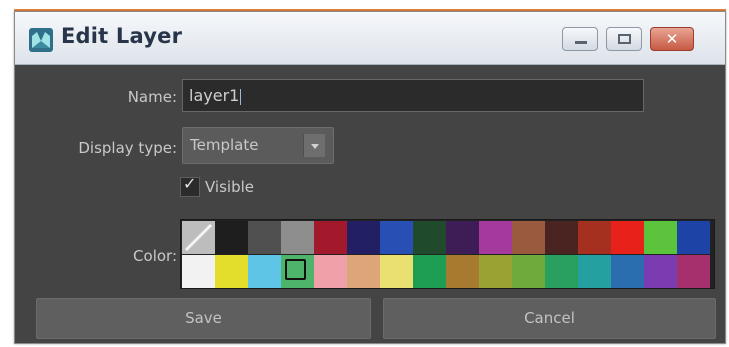 The height and width of the screenshot is (347, 729). Describe the element at coordinates (224, 145) in the screenshot. I see `display-type-value: Template` at that location.